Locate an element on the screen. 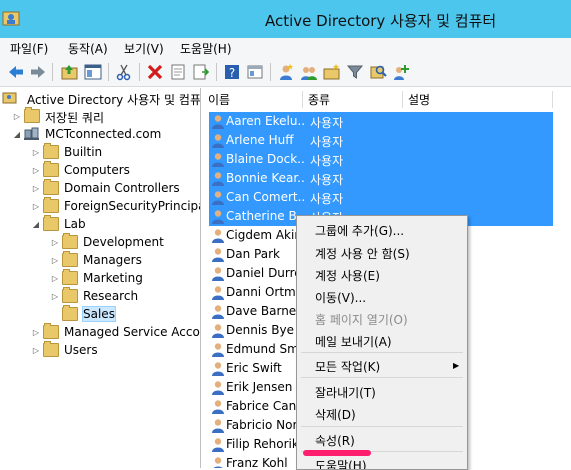 This screenshot has height=470, width=571. tree-label: Domain Controllers is located at coordinates (122, 188).